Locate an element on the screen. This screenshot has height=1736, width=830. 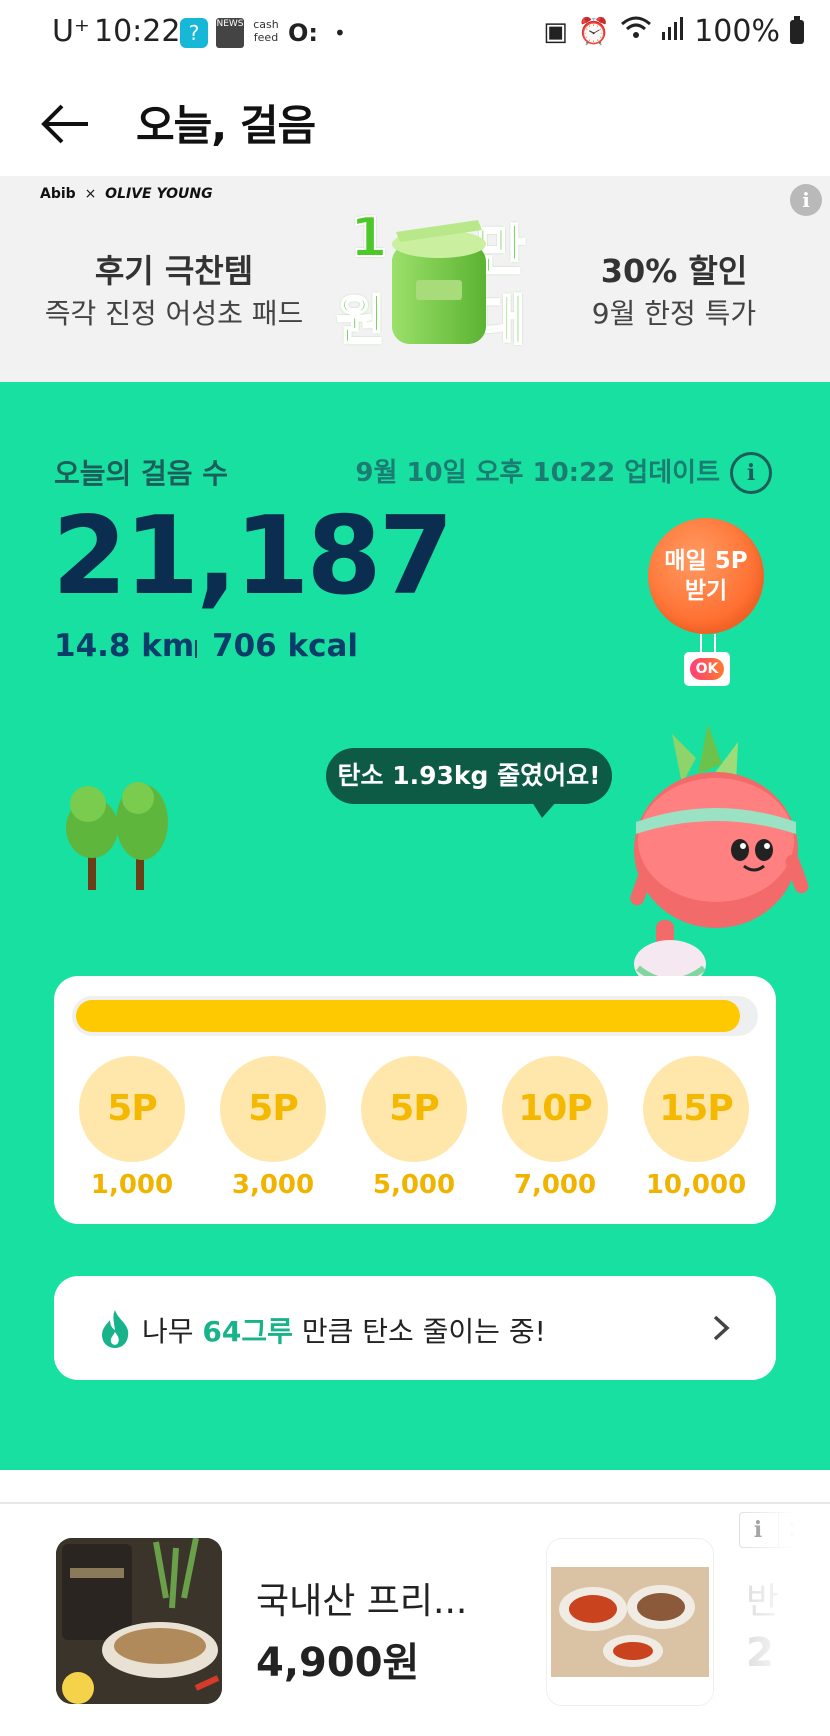
carbon-trees-card: 나무 64그루 만큼 탄소 줄이는 중! is located at coordinates (415, 1328).